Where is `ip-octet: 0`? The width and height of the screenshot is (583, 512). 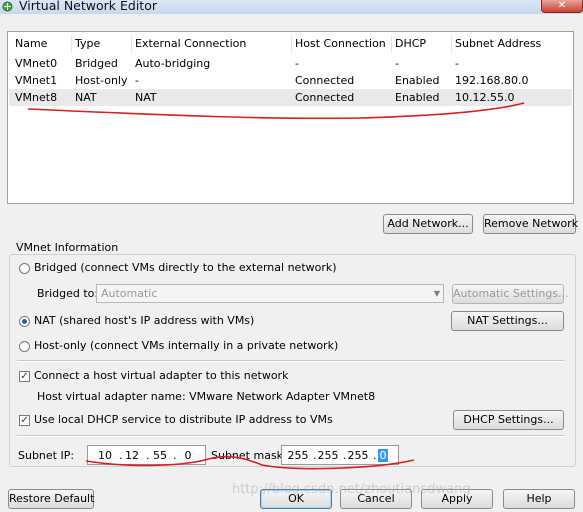 ip-octet: 0 is located at coordinates (188, 455).